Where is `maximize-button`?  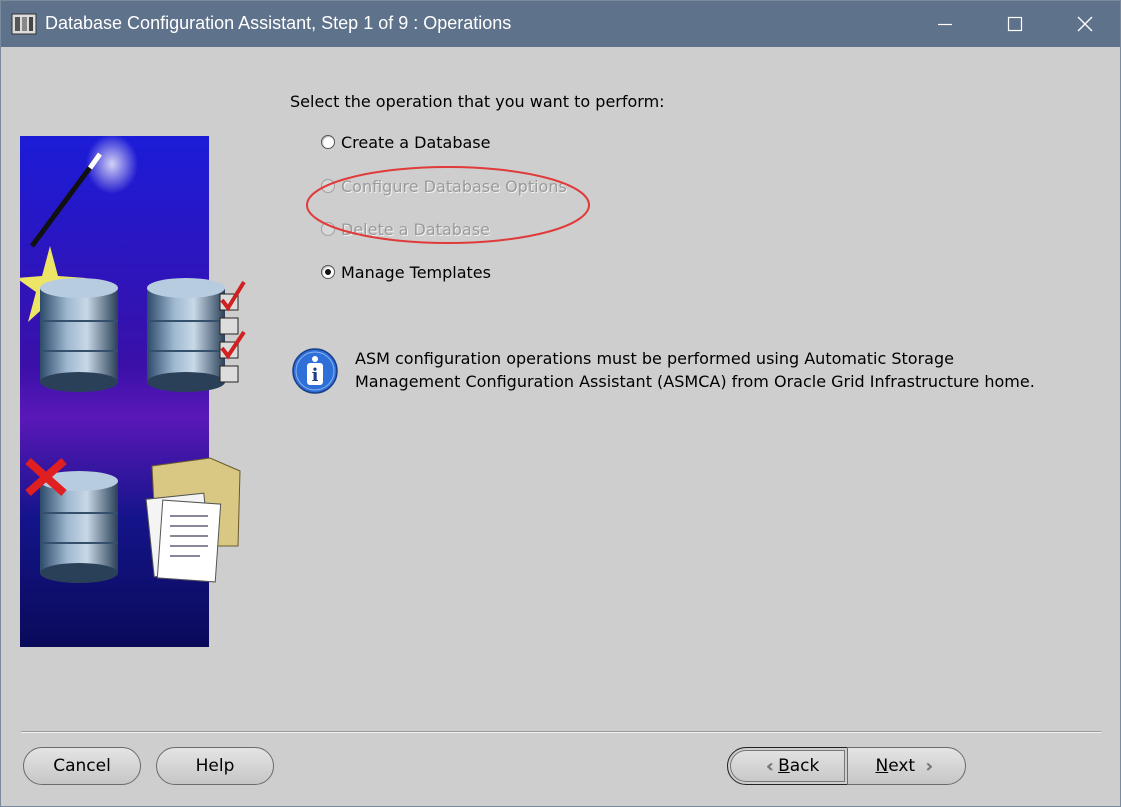
maximize-button is located at coordinates (1015, 24).